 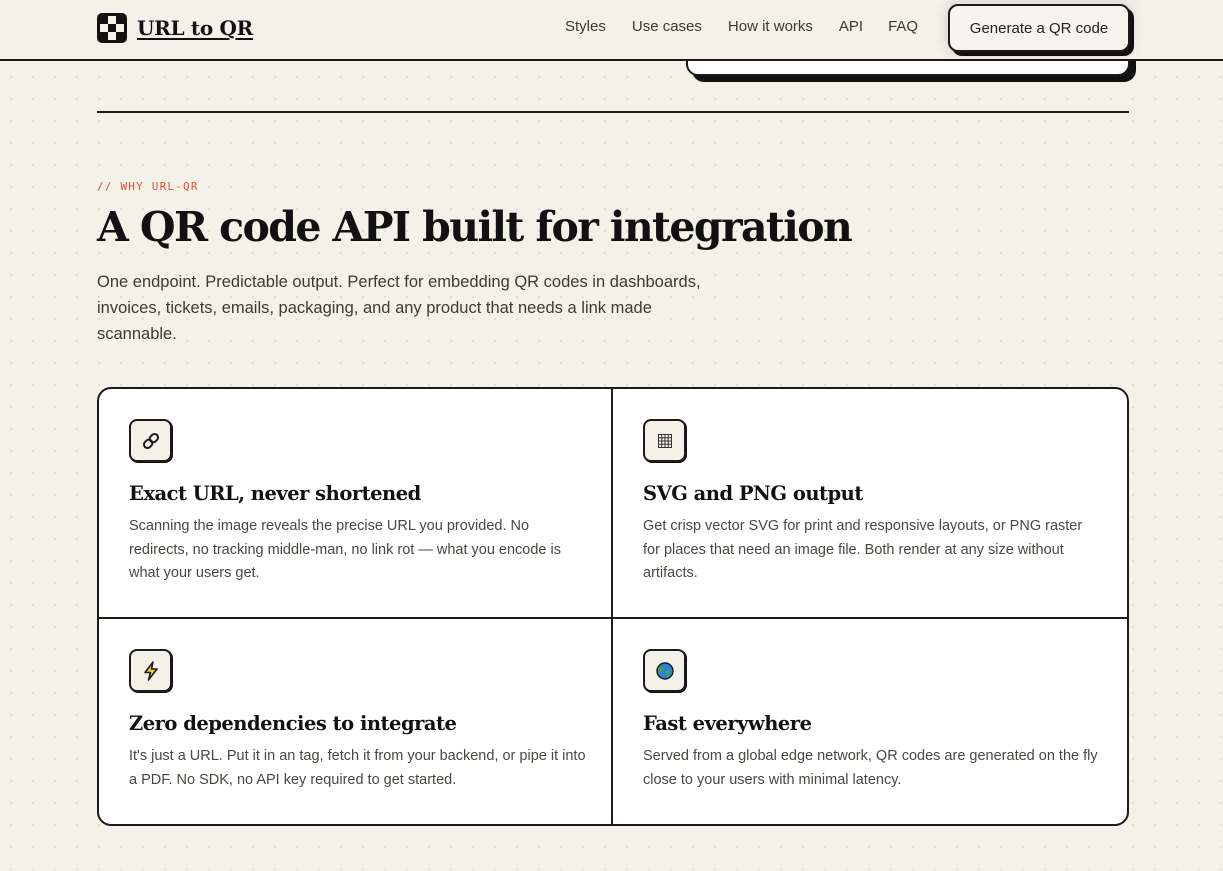 What do you see at coordinates (753, 493) in the screenshot?
I see `feature-title: SVG and PNG output` at bounding box center [753, 493].